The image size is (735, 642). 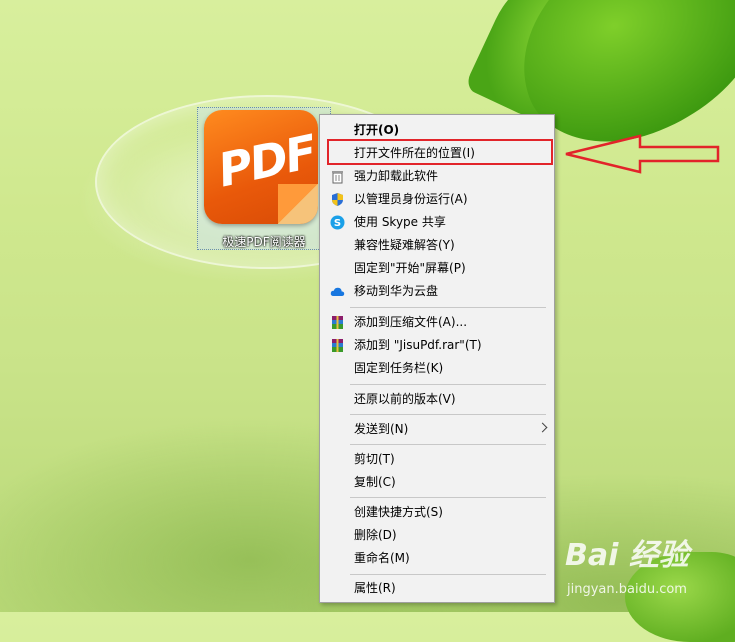 I want to click on menu-item-pin-to-taskbar: 固定到任务栏(K), so click(x=437, y=368).